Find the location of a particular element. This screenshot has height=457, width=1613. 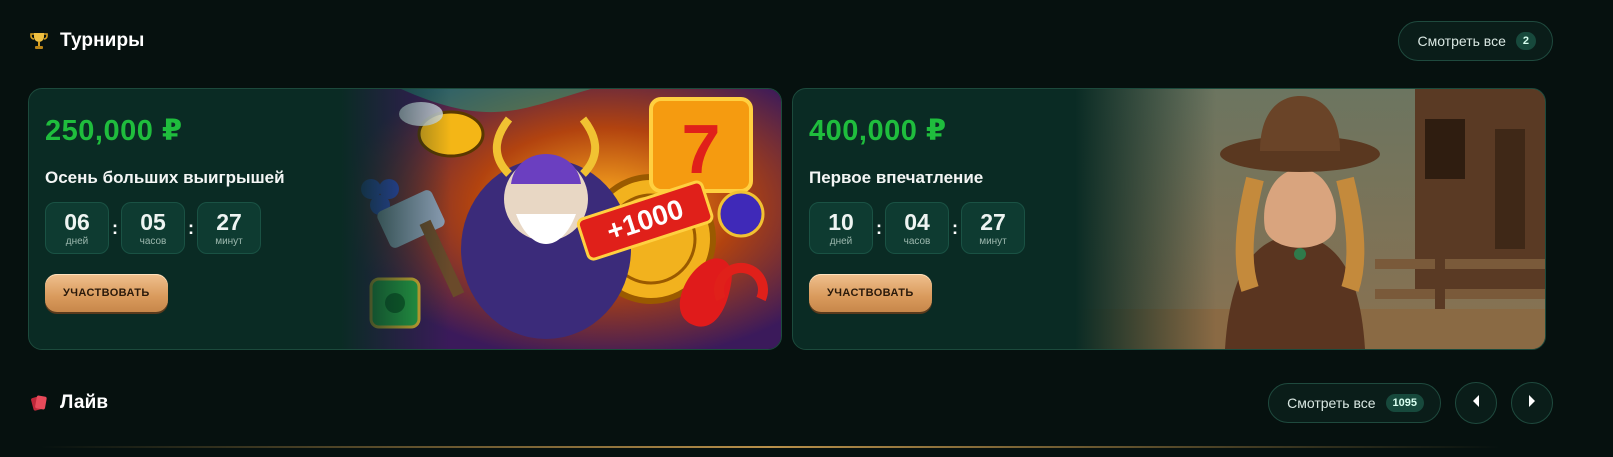

tournaments-title-wrap: Турниры is located at coordinates (86, 41).